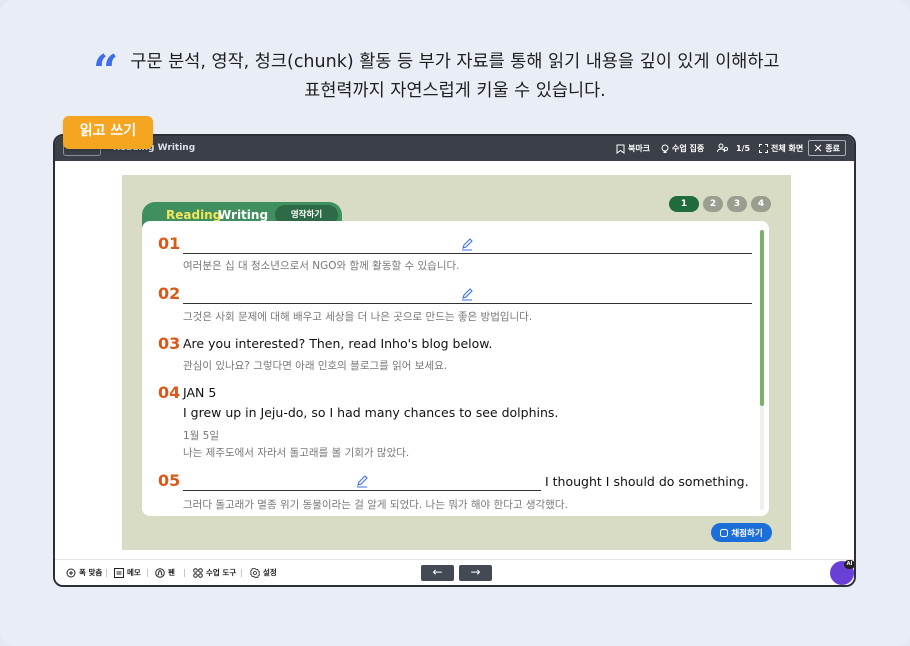 This screenshot has width=910, height=646. What do you see at coordinates (713, 204) in the screenshot?
I see `page-button-2: 2` at bounding box center [713, 204].